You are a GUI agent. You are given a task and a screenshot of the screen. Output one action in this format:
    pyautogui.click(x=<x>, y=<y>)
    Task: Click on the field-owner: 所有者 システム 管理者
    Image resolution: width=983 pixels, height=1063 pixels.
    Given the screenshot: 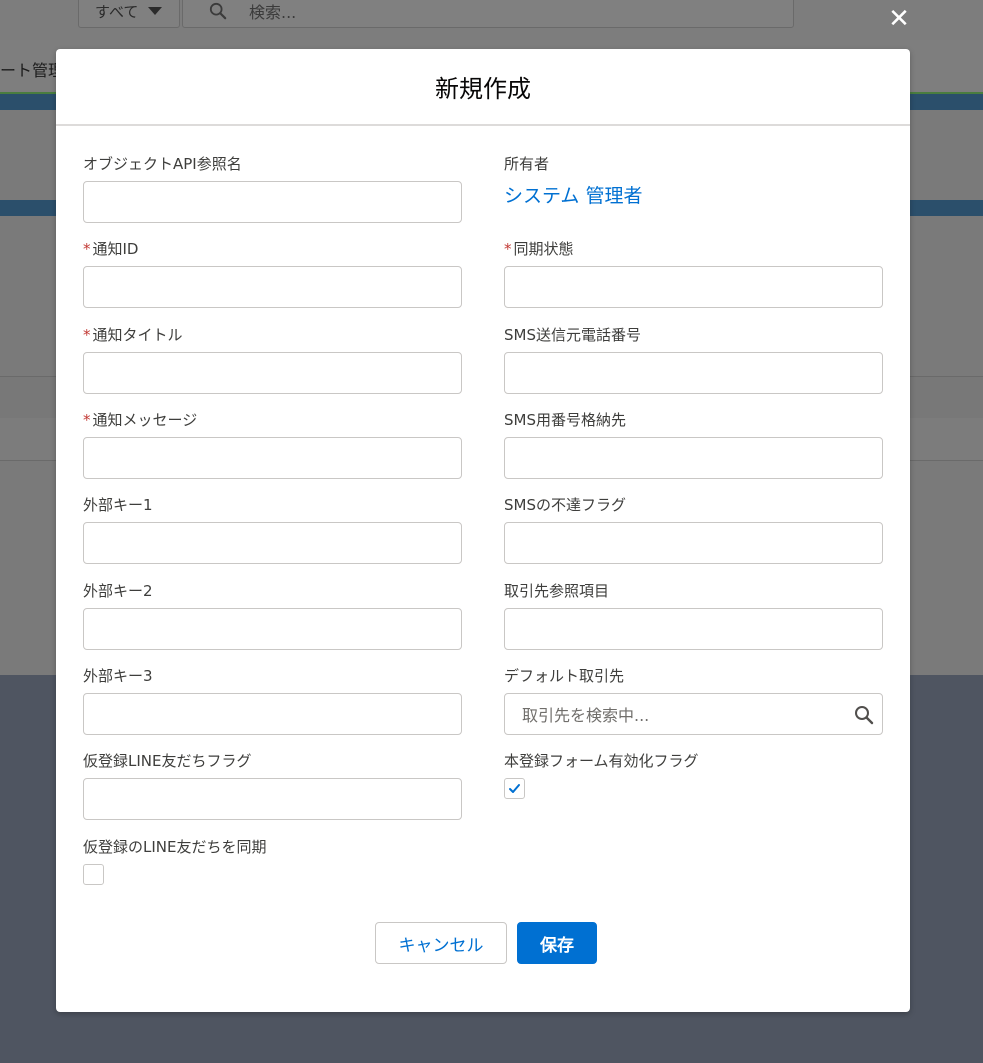 What is the action you would take?
    pyautogui.click(x=693, y=181)
    